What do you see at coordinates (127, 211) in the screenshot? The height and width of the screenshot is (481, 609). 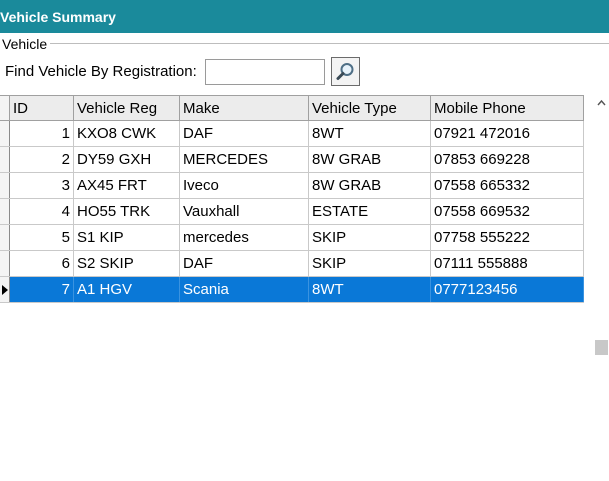 I see `cell-vehicle-reg: HO55 TRK` at bounding box center [127, 211].